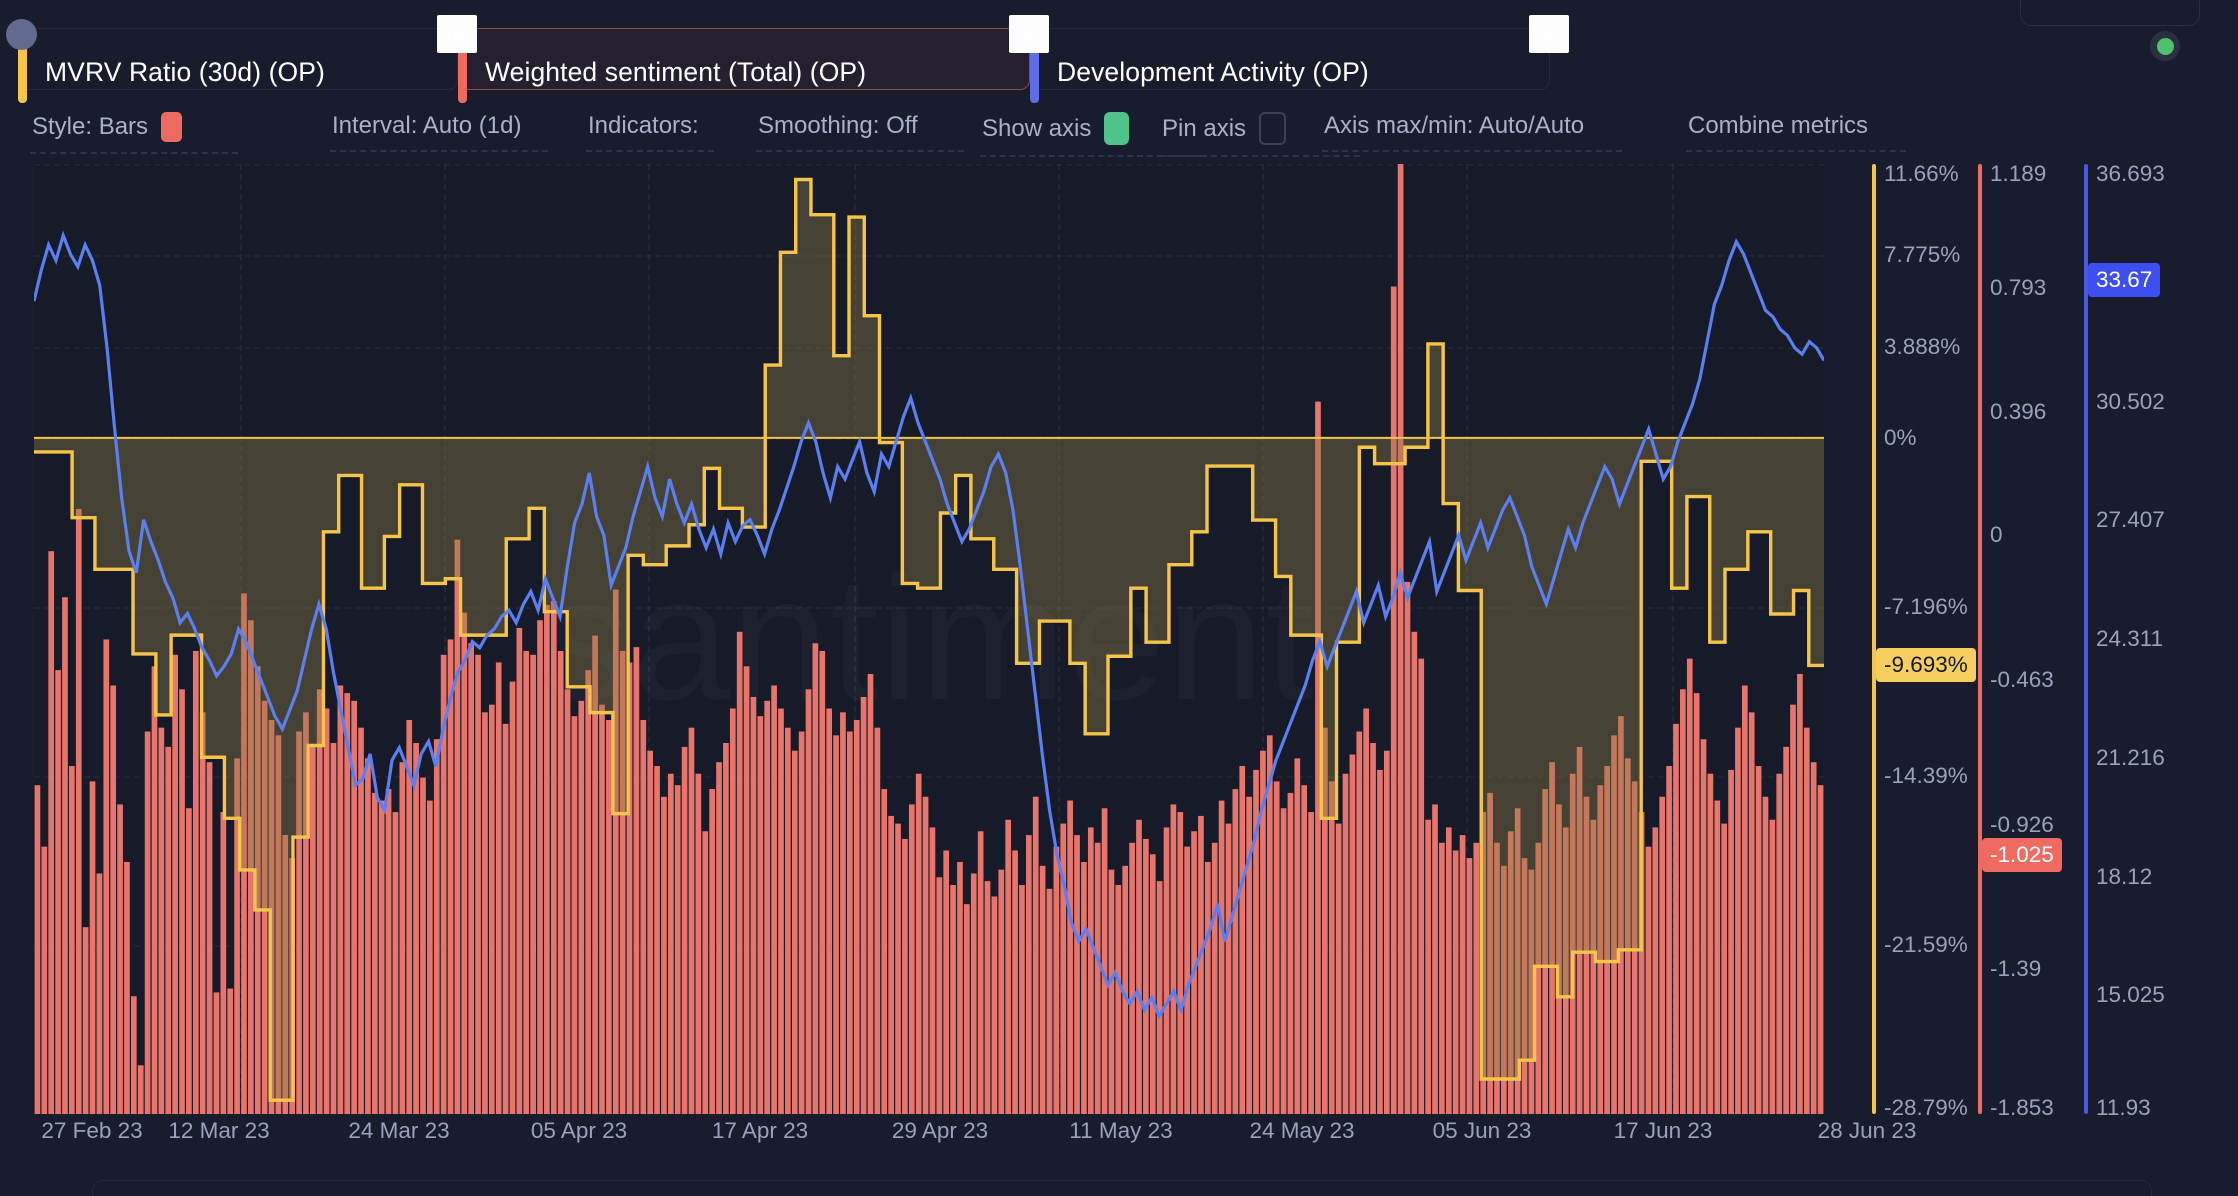 This screenshot has width=2238, height=1196. I want to click on toolbar-item-label: Style: Bars, so click(90, 126).